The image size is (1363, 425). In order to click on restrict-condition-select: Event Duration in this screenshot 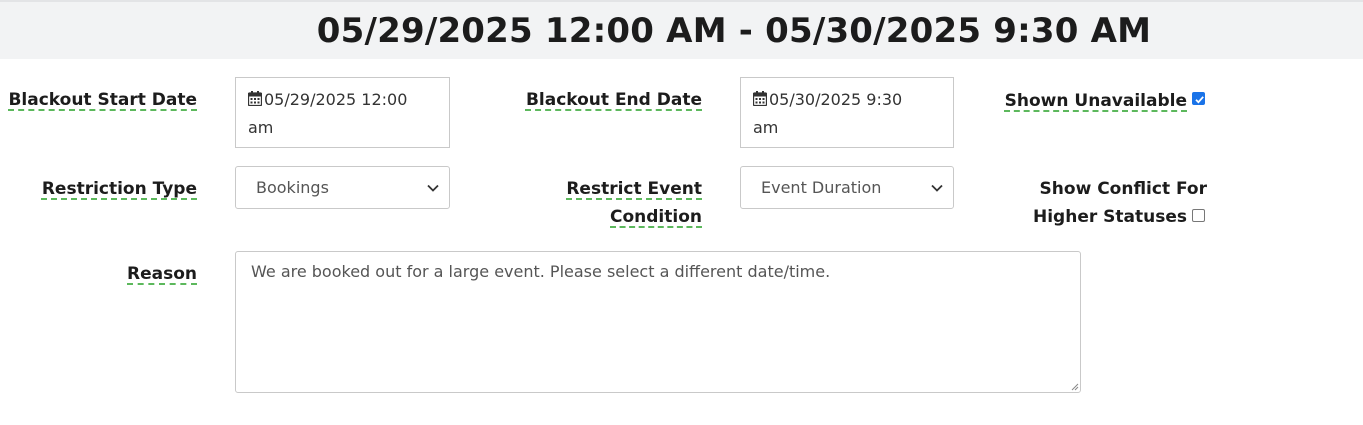, I will do `click(847, 187)`.